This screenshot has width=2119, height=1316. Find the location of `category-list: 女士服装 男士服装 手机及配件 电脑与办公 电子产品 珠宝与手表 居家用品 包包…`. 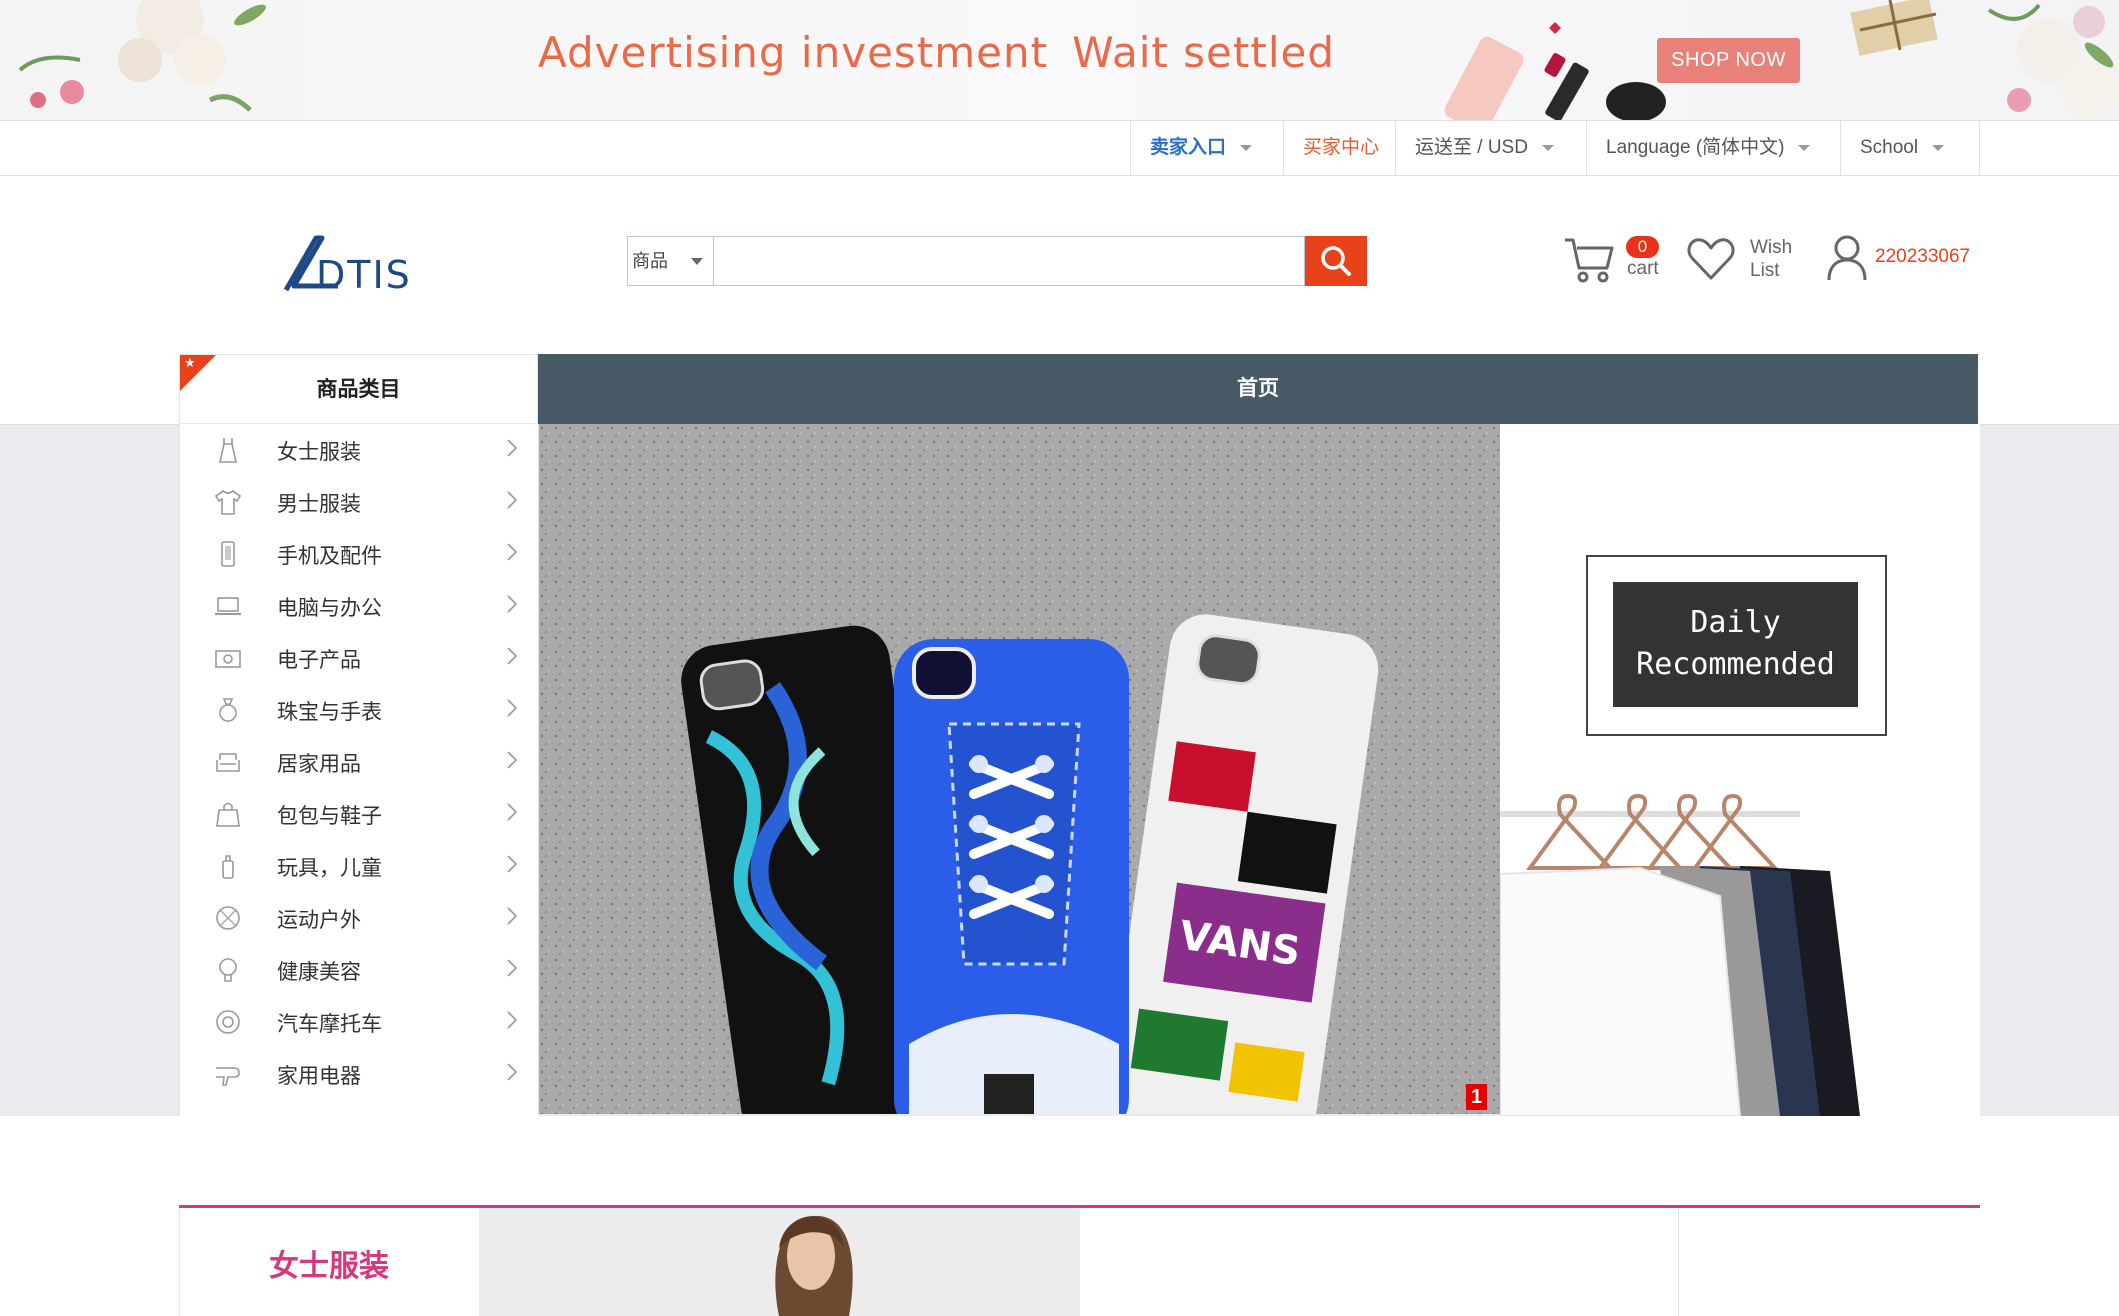

category-list: 女士服装 男士服装 手机及配件 电脑与办公 电子产品 珠宝与手表 居家用品 包包… is located at coordinates (359, 770).